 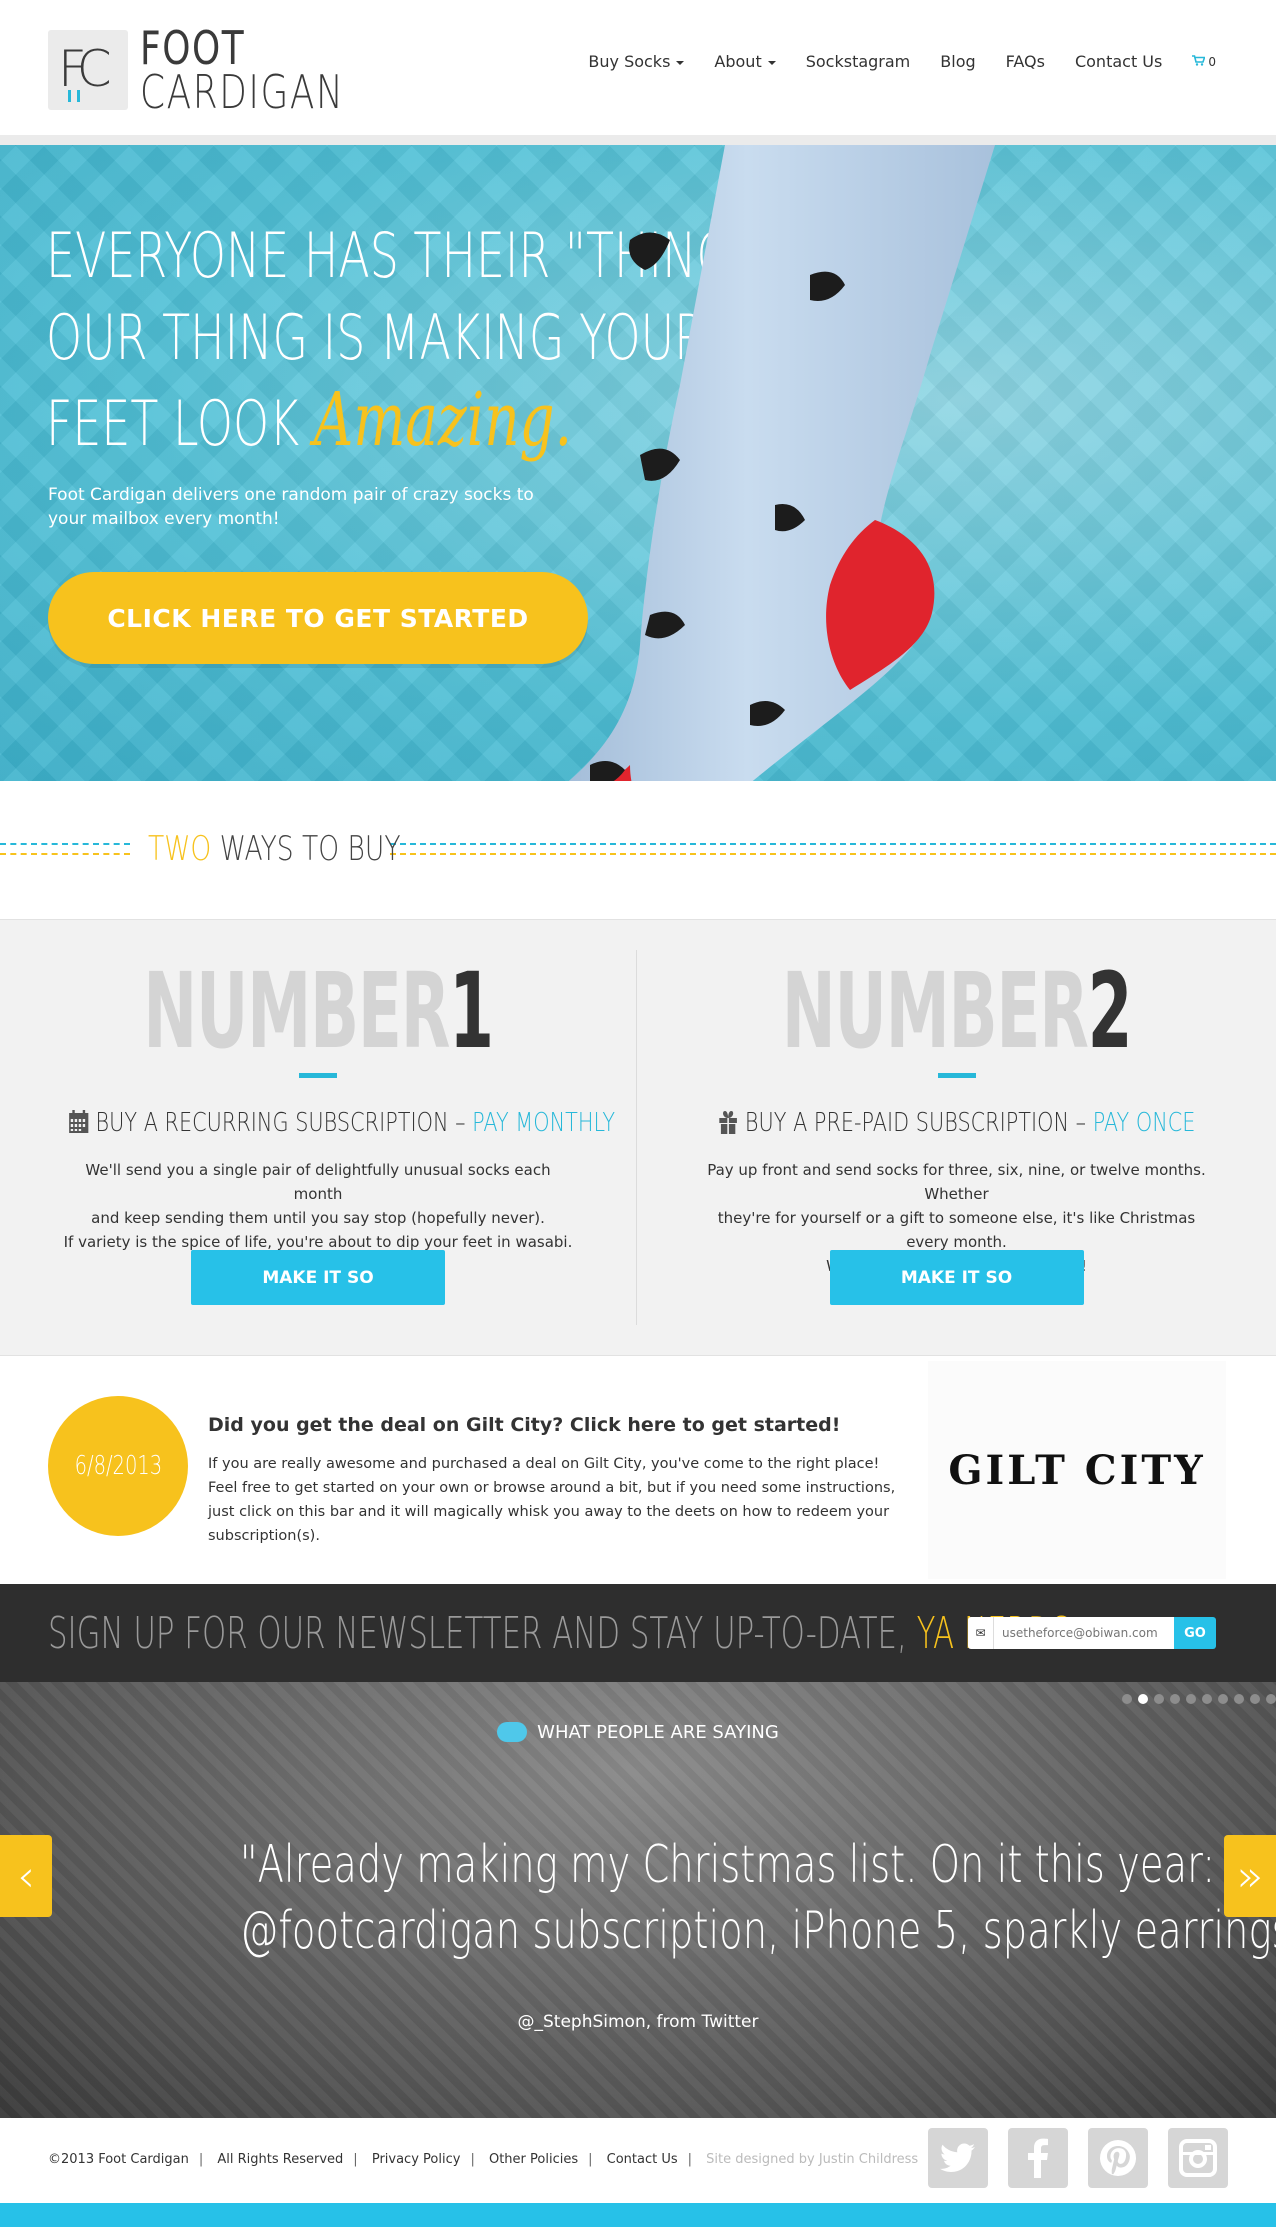 I want to click on date-badge-text: 6/8/2013, so click(x=118, y=1466).